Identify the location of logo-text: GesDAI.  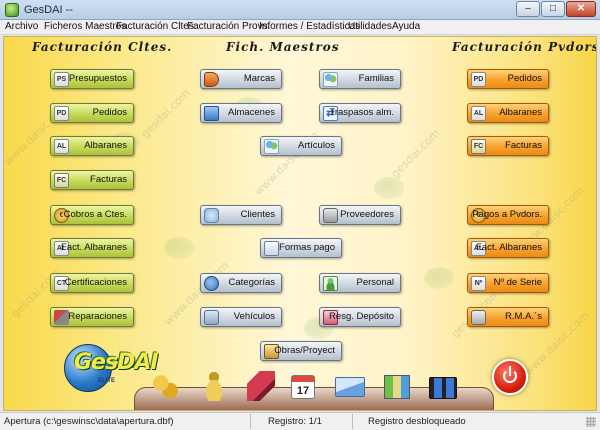
(116, 362).